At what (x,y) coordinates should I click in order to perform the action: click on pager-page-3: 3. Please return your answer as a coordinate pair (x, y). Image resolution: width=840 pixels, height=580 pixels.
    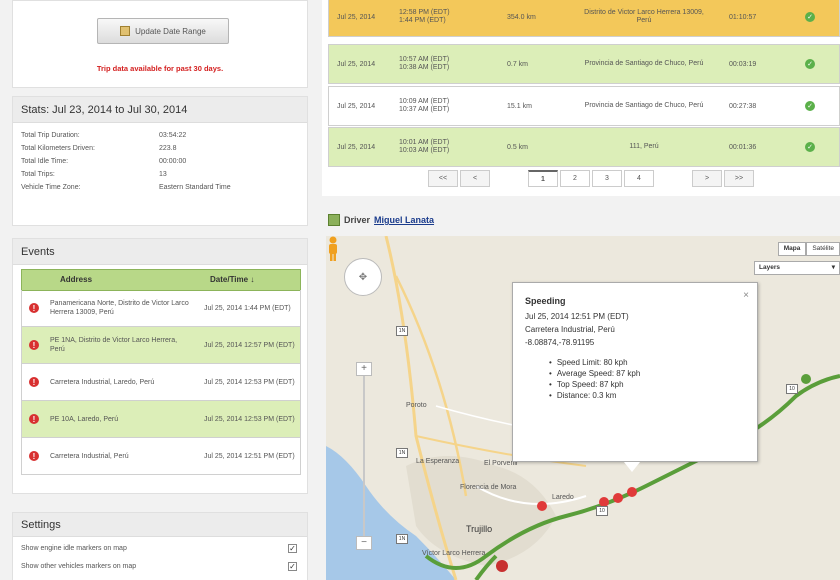
    Looking at the image, I should click on (607, 178).